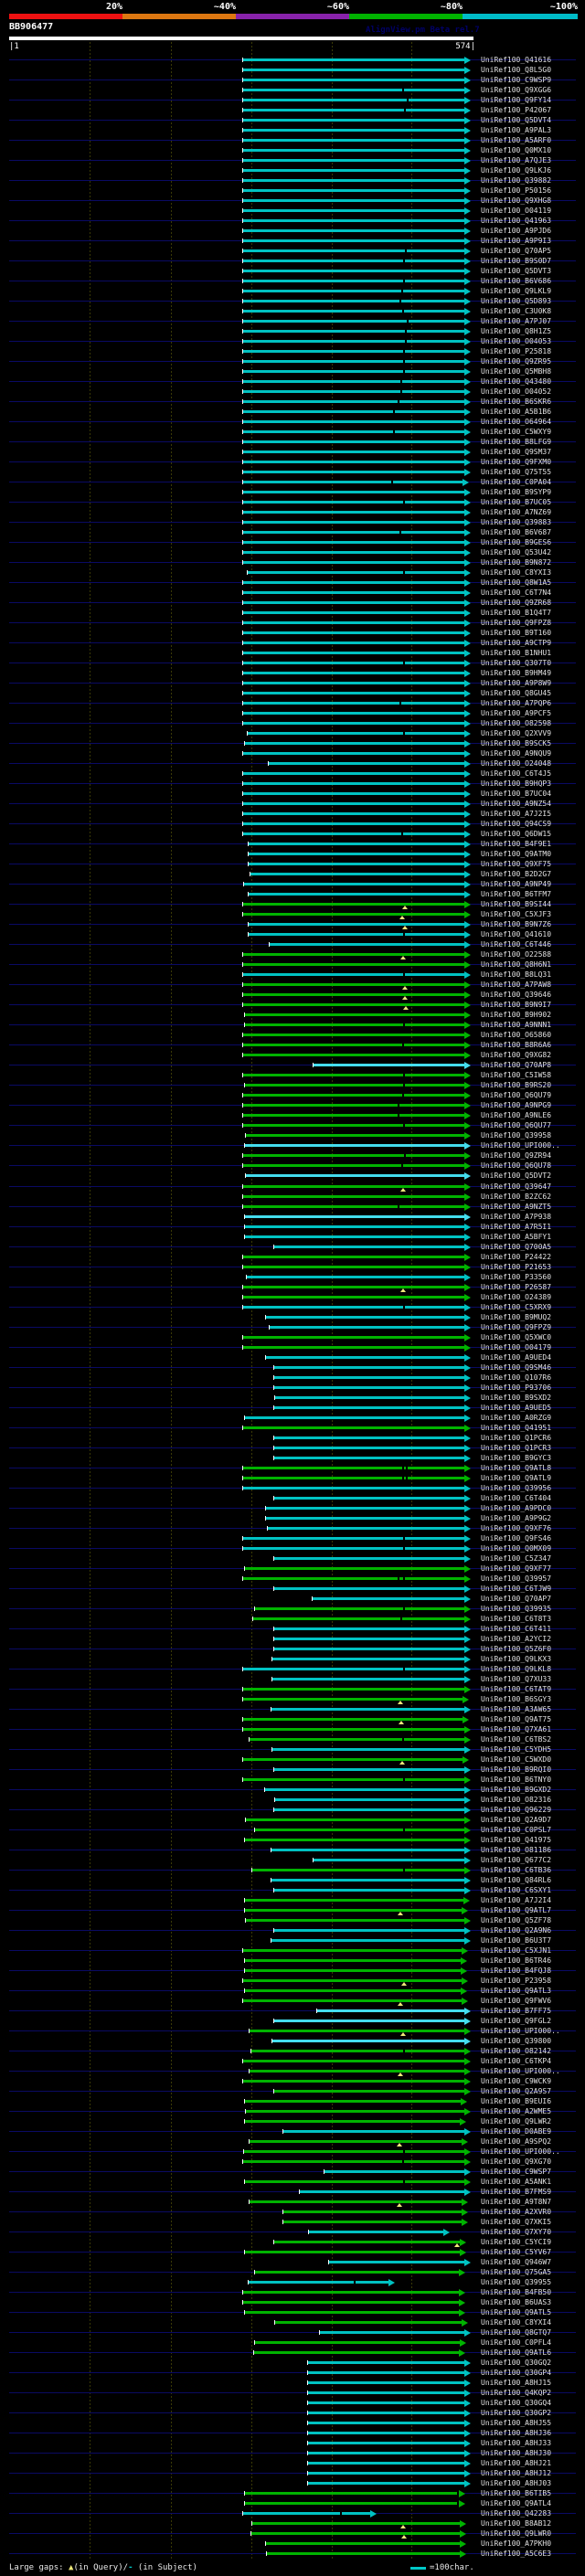  What do you see at coordinates (516, 773) in the screenshot?
I see `hit-label: UniRef100_C6T4J5` at bounding box center [516, 773].